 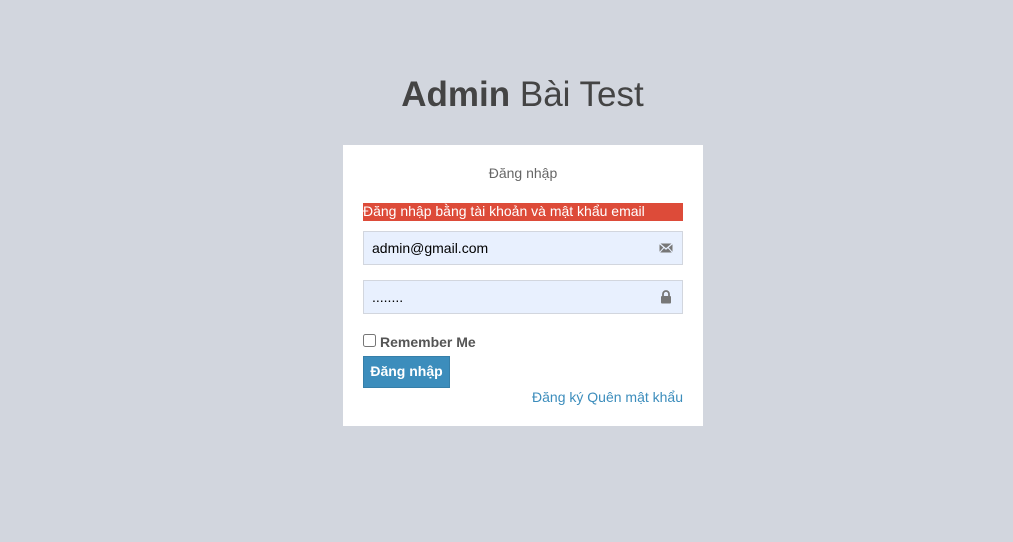 I want to click on password-field-group, so click(x=523, y=297).